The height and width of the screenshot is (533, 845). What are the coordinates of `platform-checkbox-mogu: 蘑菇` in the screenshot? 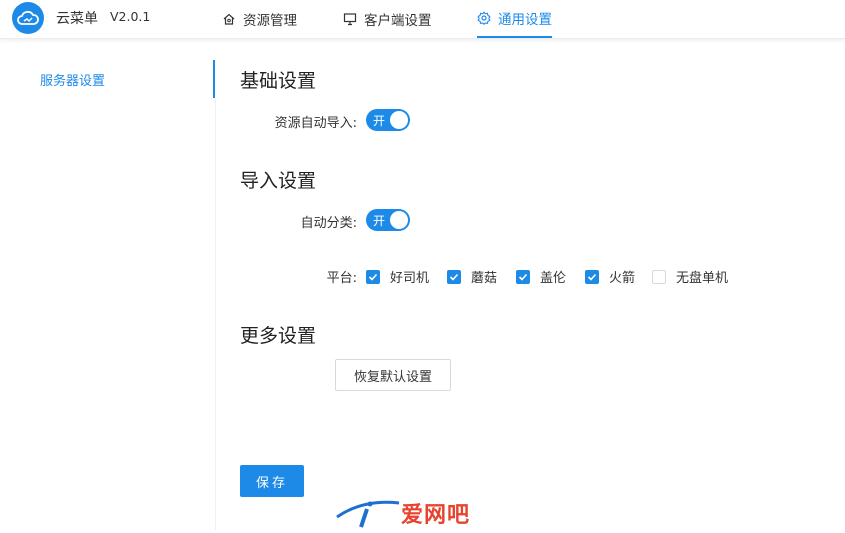 It's located at (472, 276).